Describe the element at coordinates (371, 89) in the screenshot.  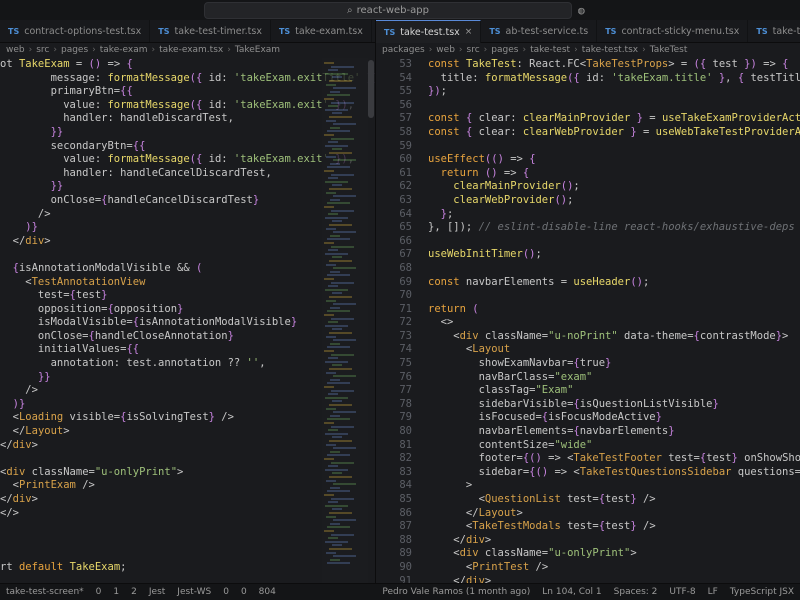
I see `scrollbar-left` at that location.